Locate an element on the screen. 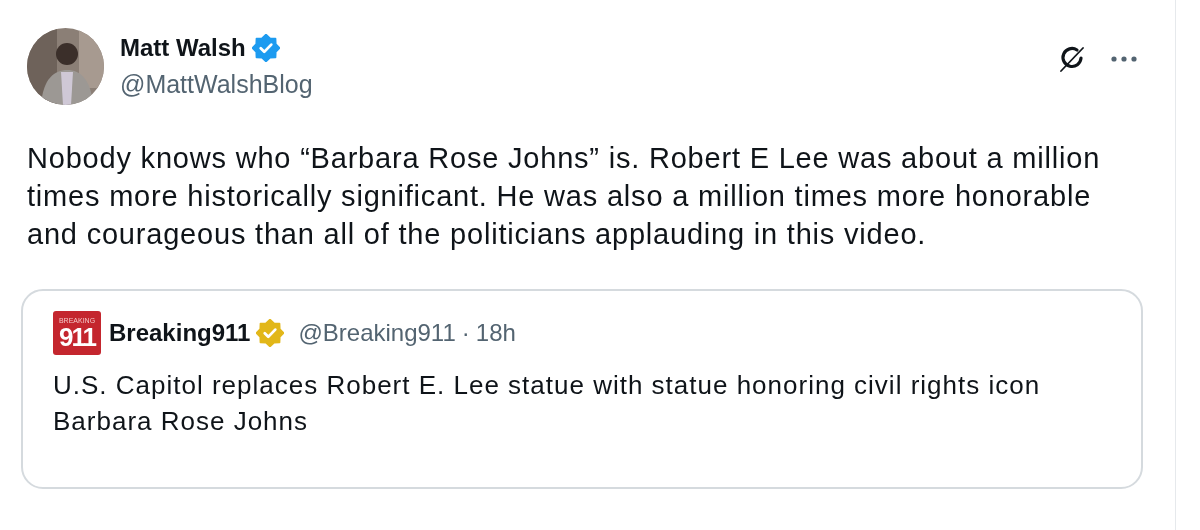 Image resolution: width=1200 pixels, height=530 pixels. quoted-post-text: U.S. Capitol replaces Robert E. Lee statue with statue honoring civil rights icon Barbara Rose Johns is located at coordinates (547, 403).